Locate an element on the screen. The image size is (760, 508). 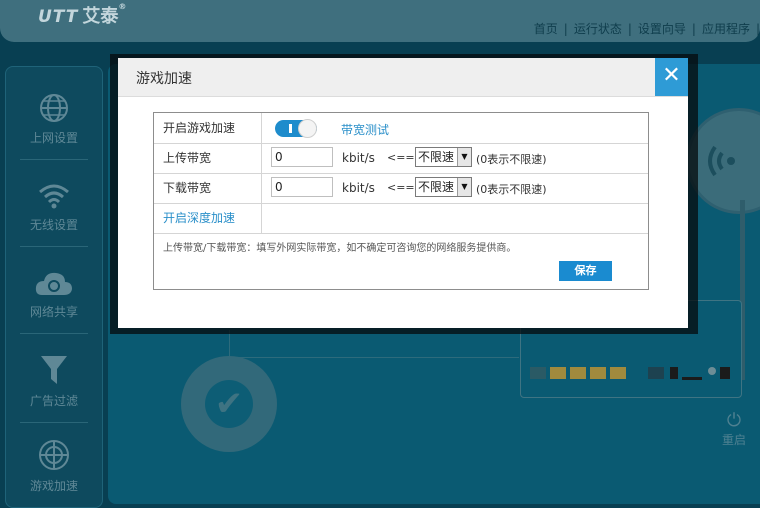
funnel-icon is located at coordinates (54, 370).